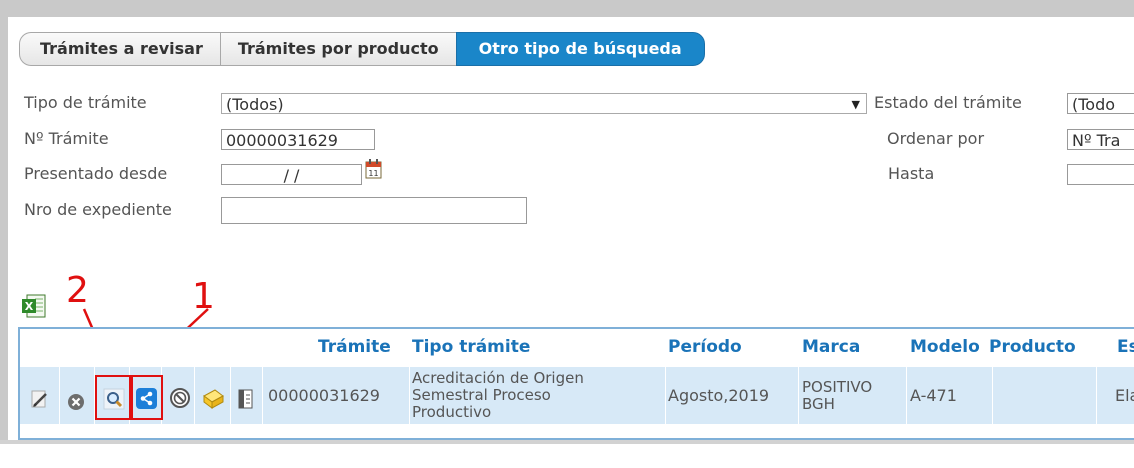 This screenshot has height=468, width=1134. What do you see at coordinates (855, 104) in the screenshot?
I see `chevron-down-icon: ▼` at bounding box center [855, 104].